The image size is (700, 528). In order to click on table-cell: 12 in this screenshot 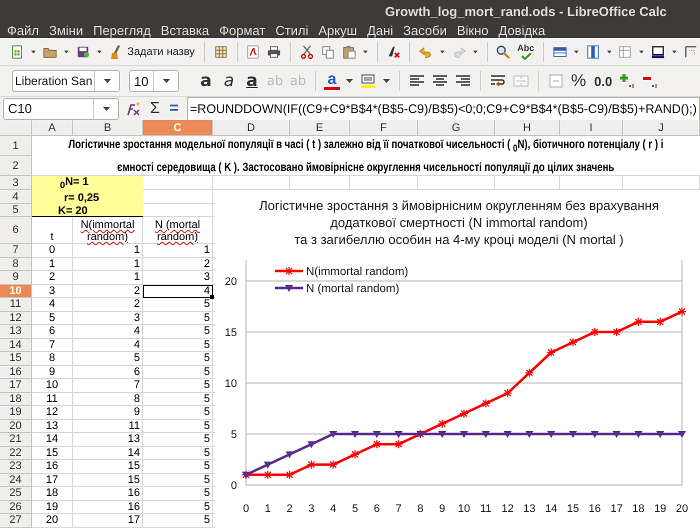, I will do `click(52, 413)`.